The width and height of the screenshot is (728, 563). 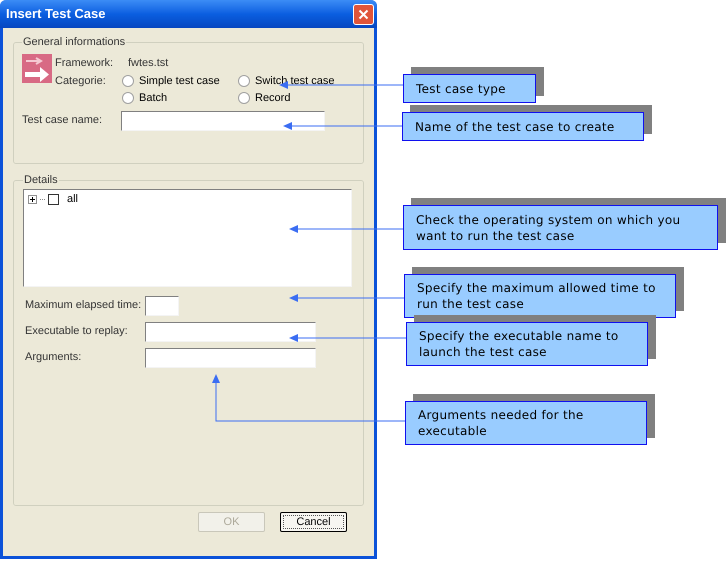 What do you see at coordinates (313, 522) in the screenshot?
I see `cancel-button: Cancel` at bounding box center [313, 522].